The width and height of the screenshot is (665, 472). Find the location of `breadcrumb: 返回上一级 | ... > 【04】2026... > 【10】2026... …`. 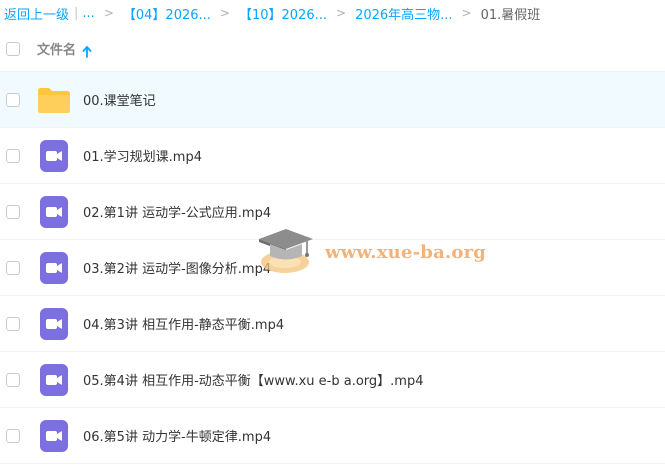

breadcrumb: 返回上一级 | ... > 【04】2026... > 【10】2026... … is located at coordinates (332, 13).